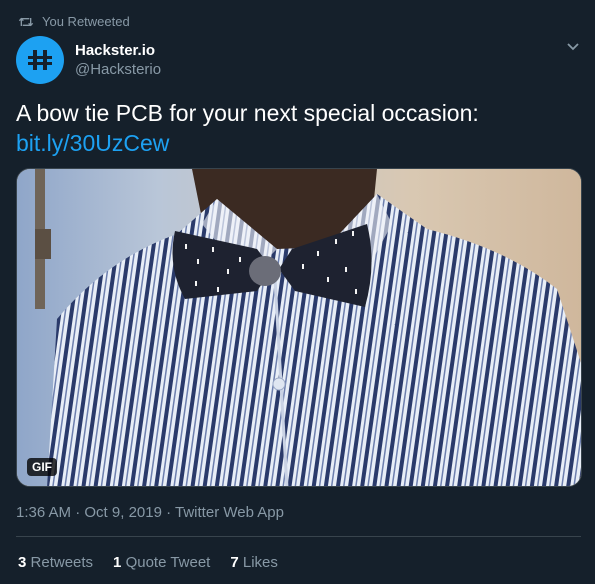  What do you see at coordinates (62, 562) in the screenshot?
I see `retweets-label: Retweets` at bounding box center [62, 562].